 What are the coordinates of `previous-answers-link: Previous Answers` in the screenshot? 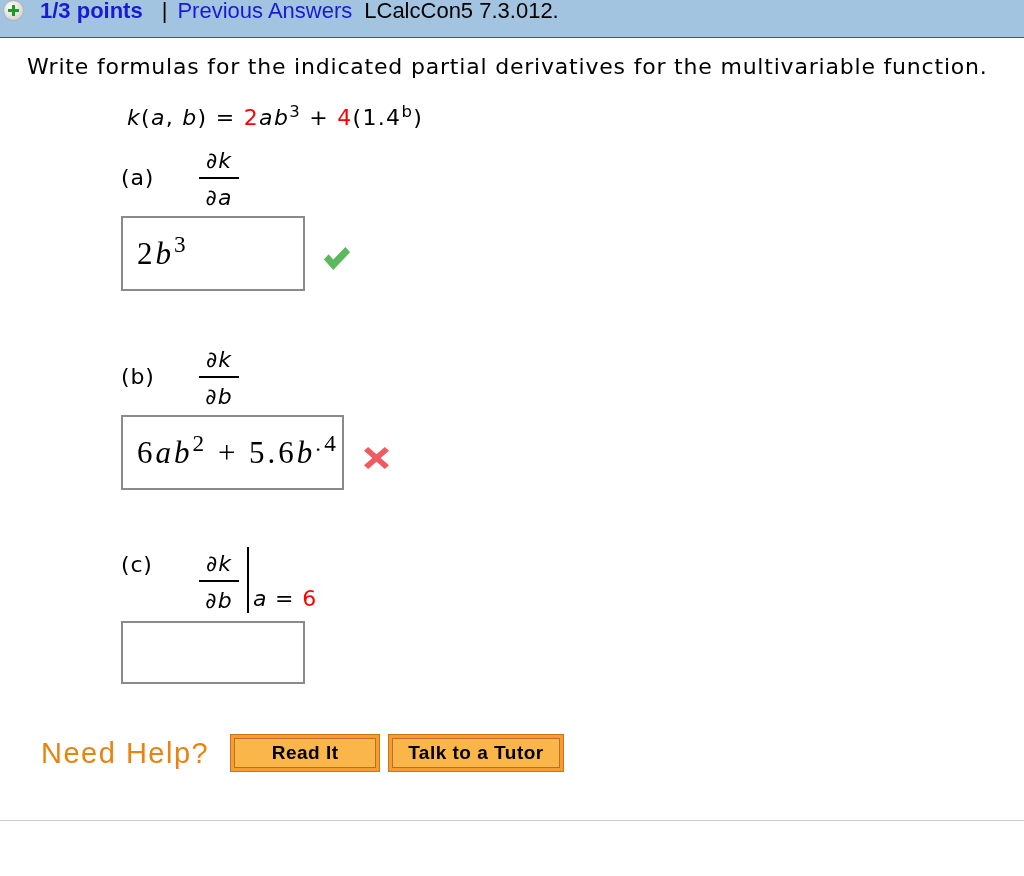 It's located at (265, 11).